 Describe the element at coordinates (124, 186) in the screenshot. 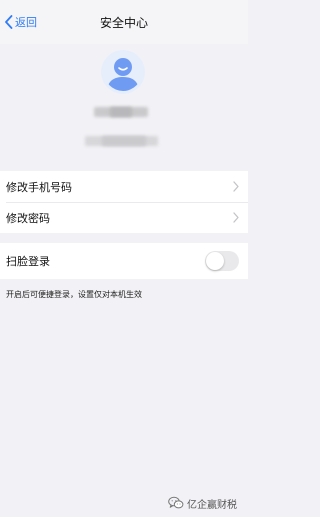

I see `change-phone-item: 修改手机号码` at that location.